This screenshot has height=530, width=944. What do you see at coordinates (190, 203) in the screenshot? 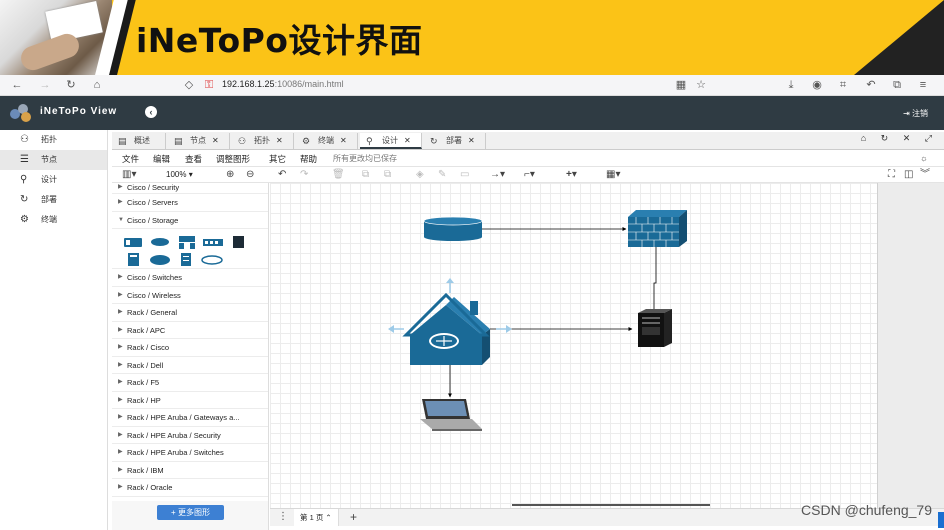
I see `library-category: ▶ Cisco / Servers` at bounding box center [190, 203].